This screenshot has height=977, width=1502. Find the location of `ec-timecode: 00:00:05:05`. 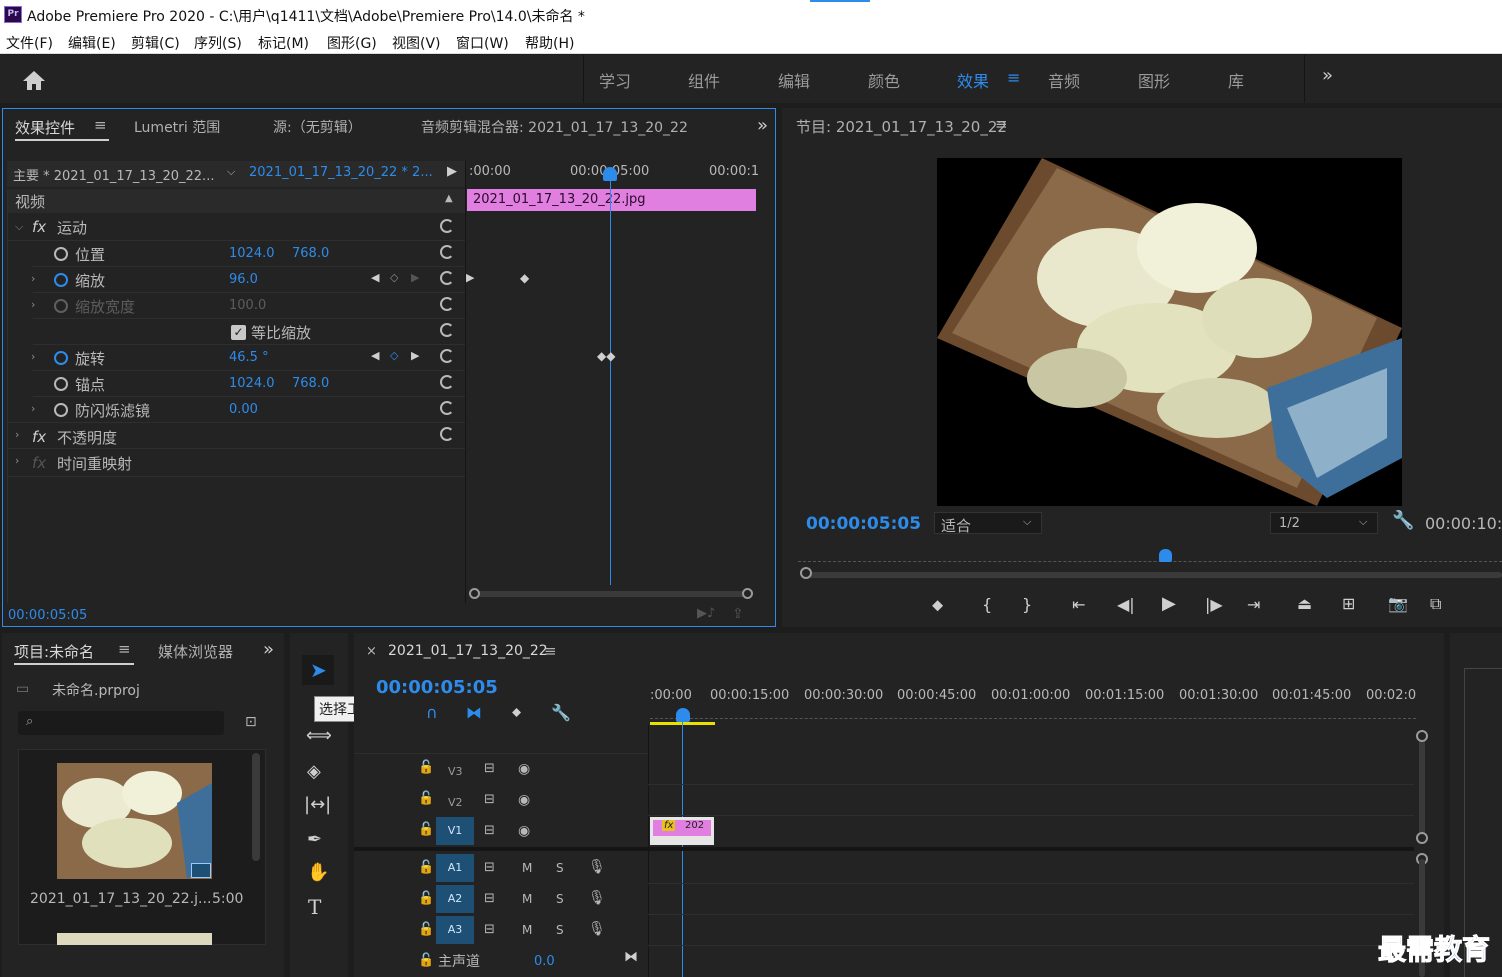

ec-timecode: 00:00:05:05 is located at coordinates (47, 615).